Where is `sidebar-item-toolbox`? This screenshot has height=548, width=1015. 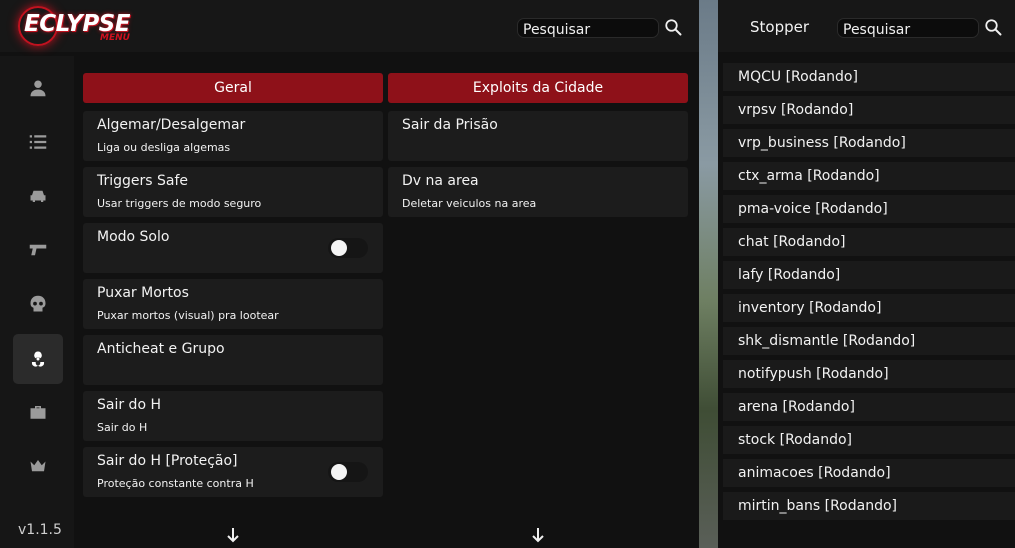 sidebar-item-toolbox is located at coordinates (38, 412).